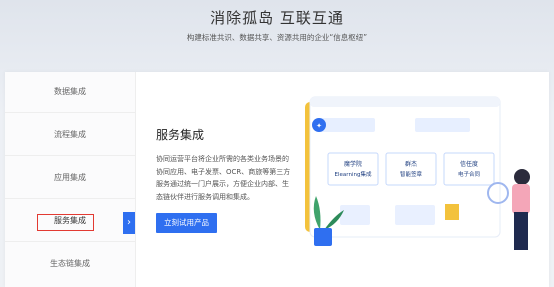 The height and width of the screenshot is (287, 554). I want to click on card-3-line1: 信任度, so click(469, 164).